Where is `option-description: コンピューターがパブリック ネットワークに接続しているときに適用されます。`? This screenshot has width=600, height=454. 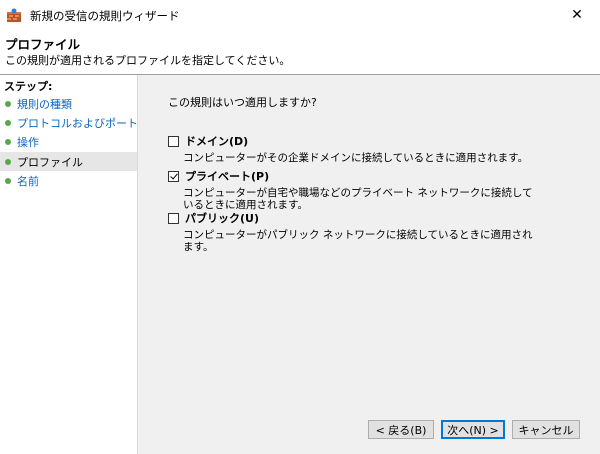 option-description: コンピューターがパブリック ネットワークに接続しているときに適用されます。 is located at coordinates (358, 241).